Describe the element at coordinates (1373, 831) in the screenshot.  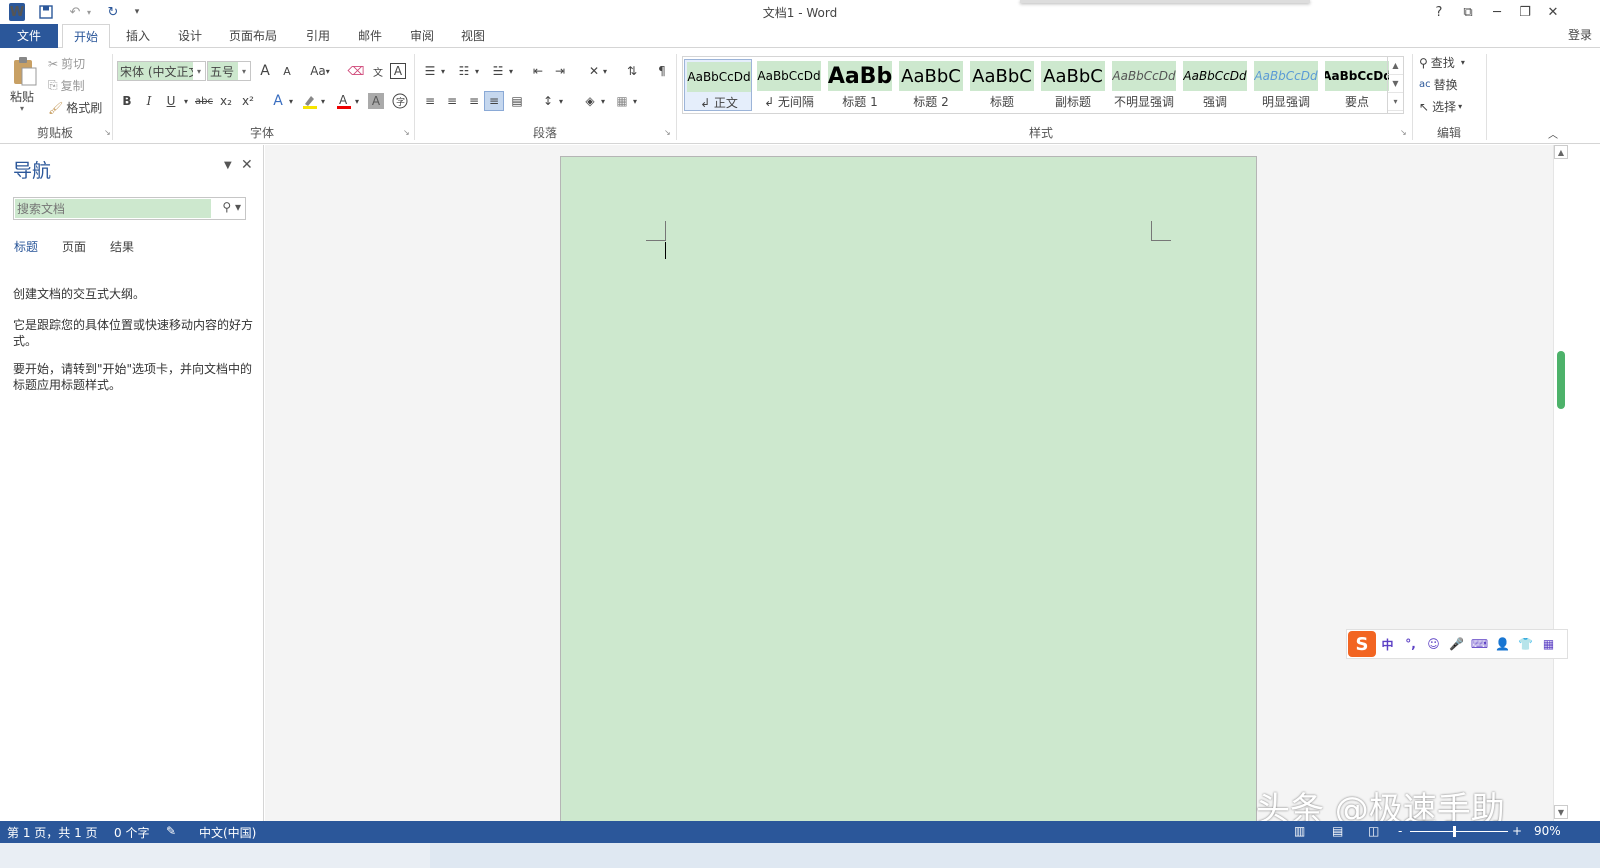
I see `web-layout-icon: ◫` at that location.